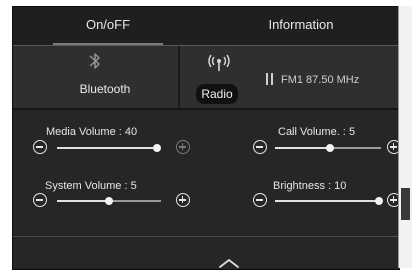 The height and width of the screenshot is (272, 415). Describe the element at coordinates (83, 201) in the screenshot. I see `system-volume-fill` at that location.